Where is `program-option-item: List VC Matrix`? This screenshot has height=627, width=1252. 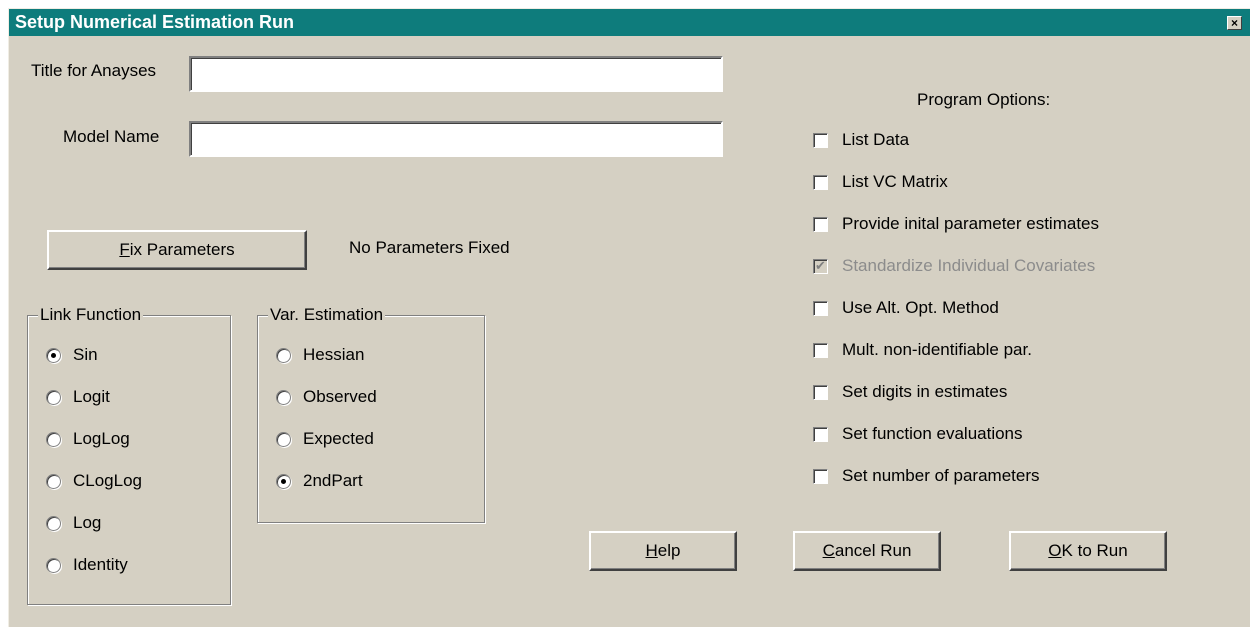
program-option-item: List VC Matrix is located at coordinates (880, 182).